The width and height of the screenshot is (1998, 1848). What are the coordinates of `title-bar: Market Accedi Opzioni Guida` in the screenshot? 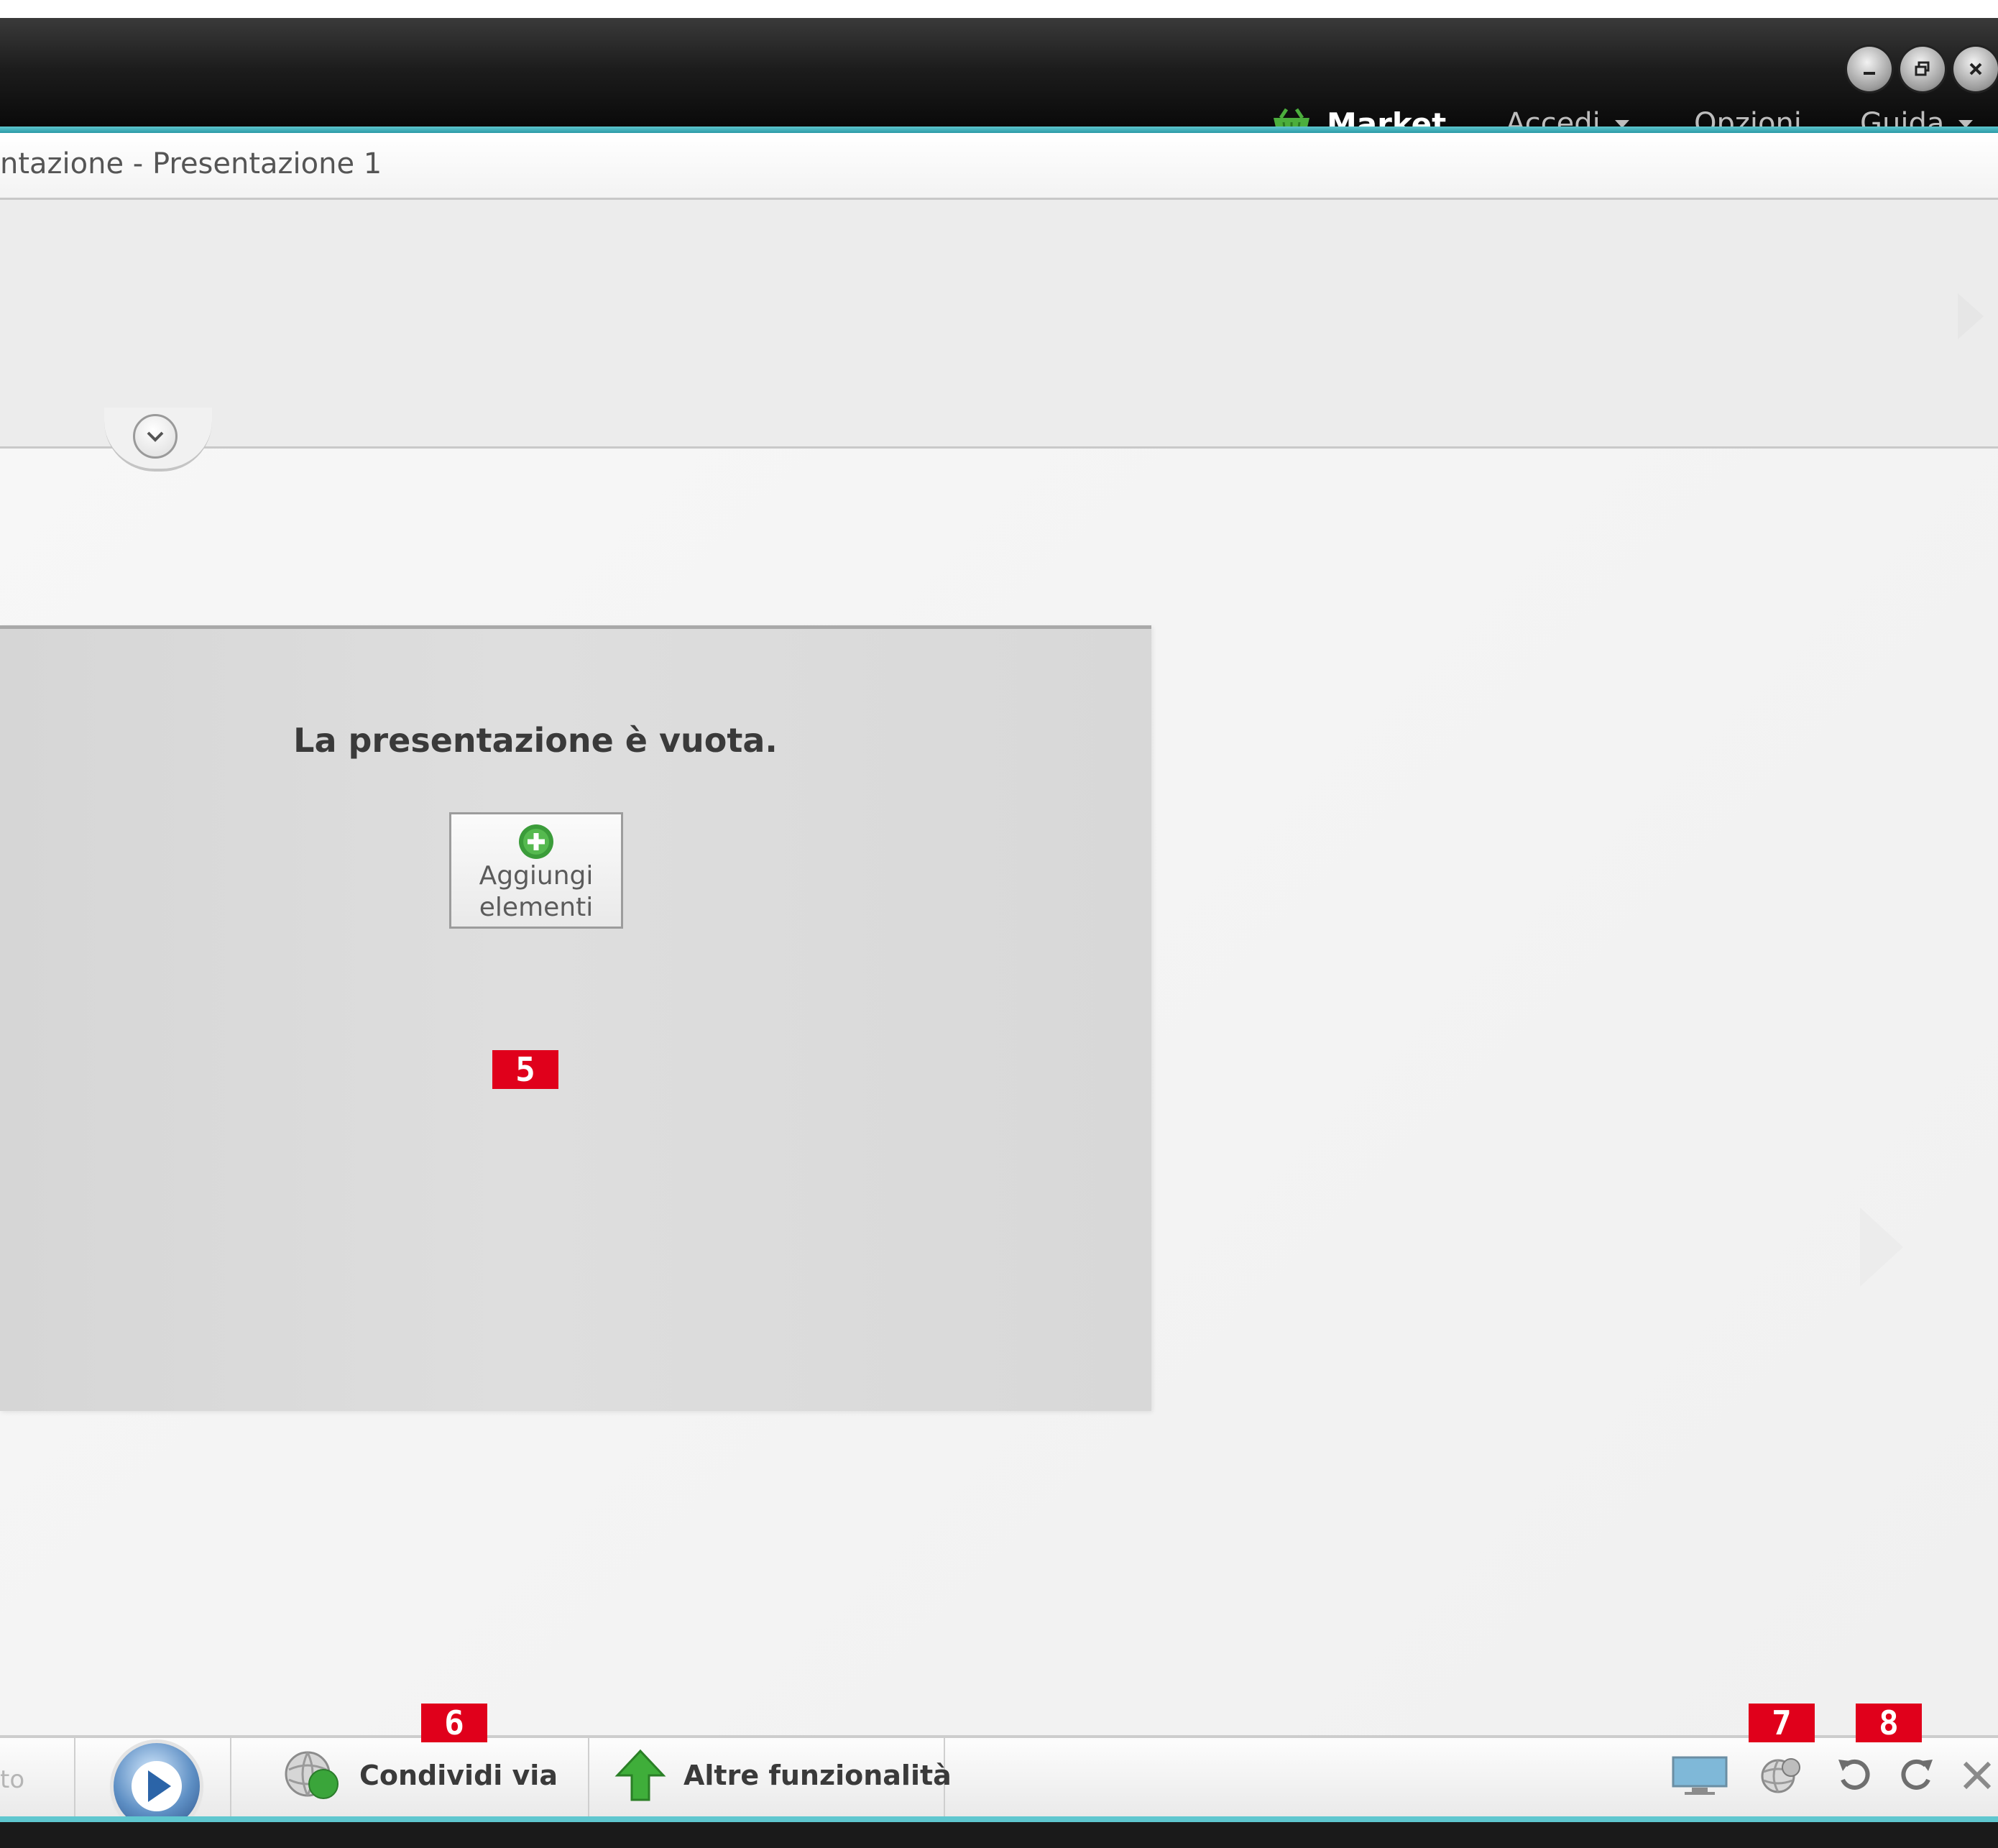 It's located at (999, 80).